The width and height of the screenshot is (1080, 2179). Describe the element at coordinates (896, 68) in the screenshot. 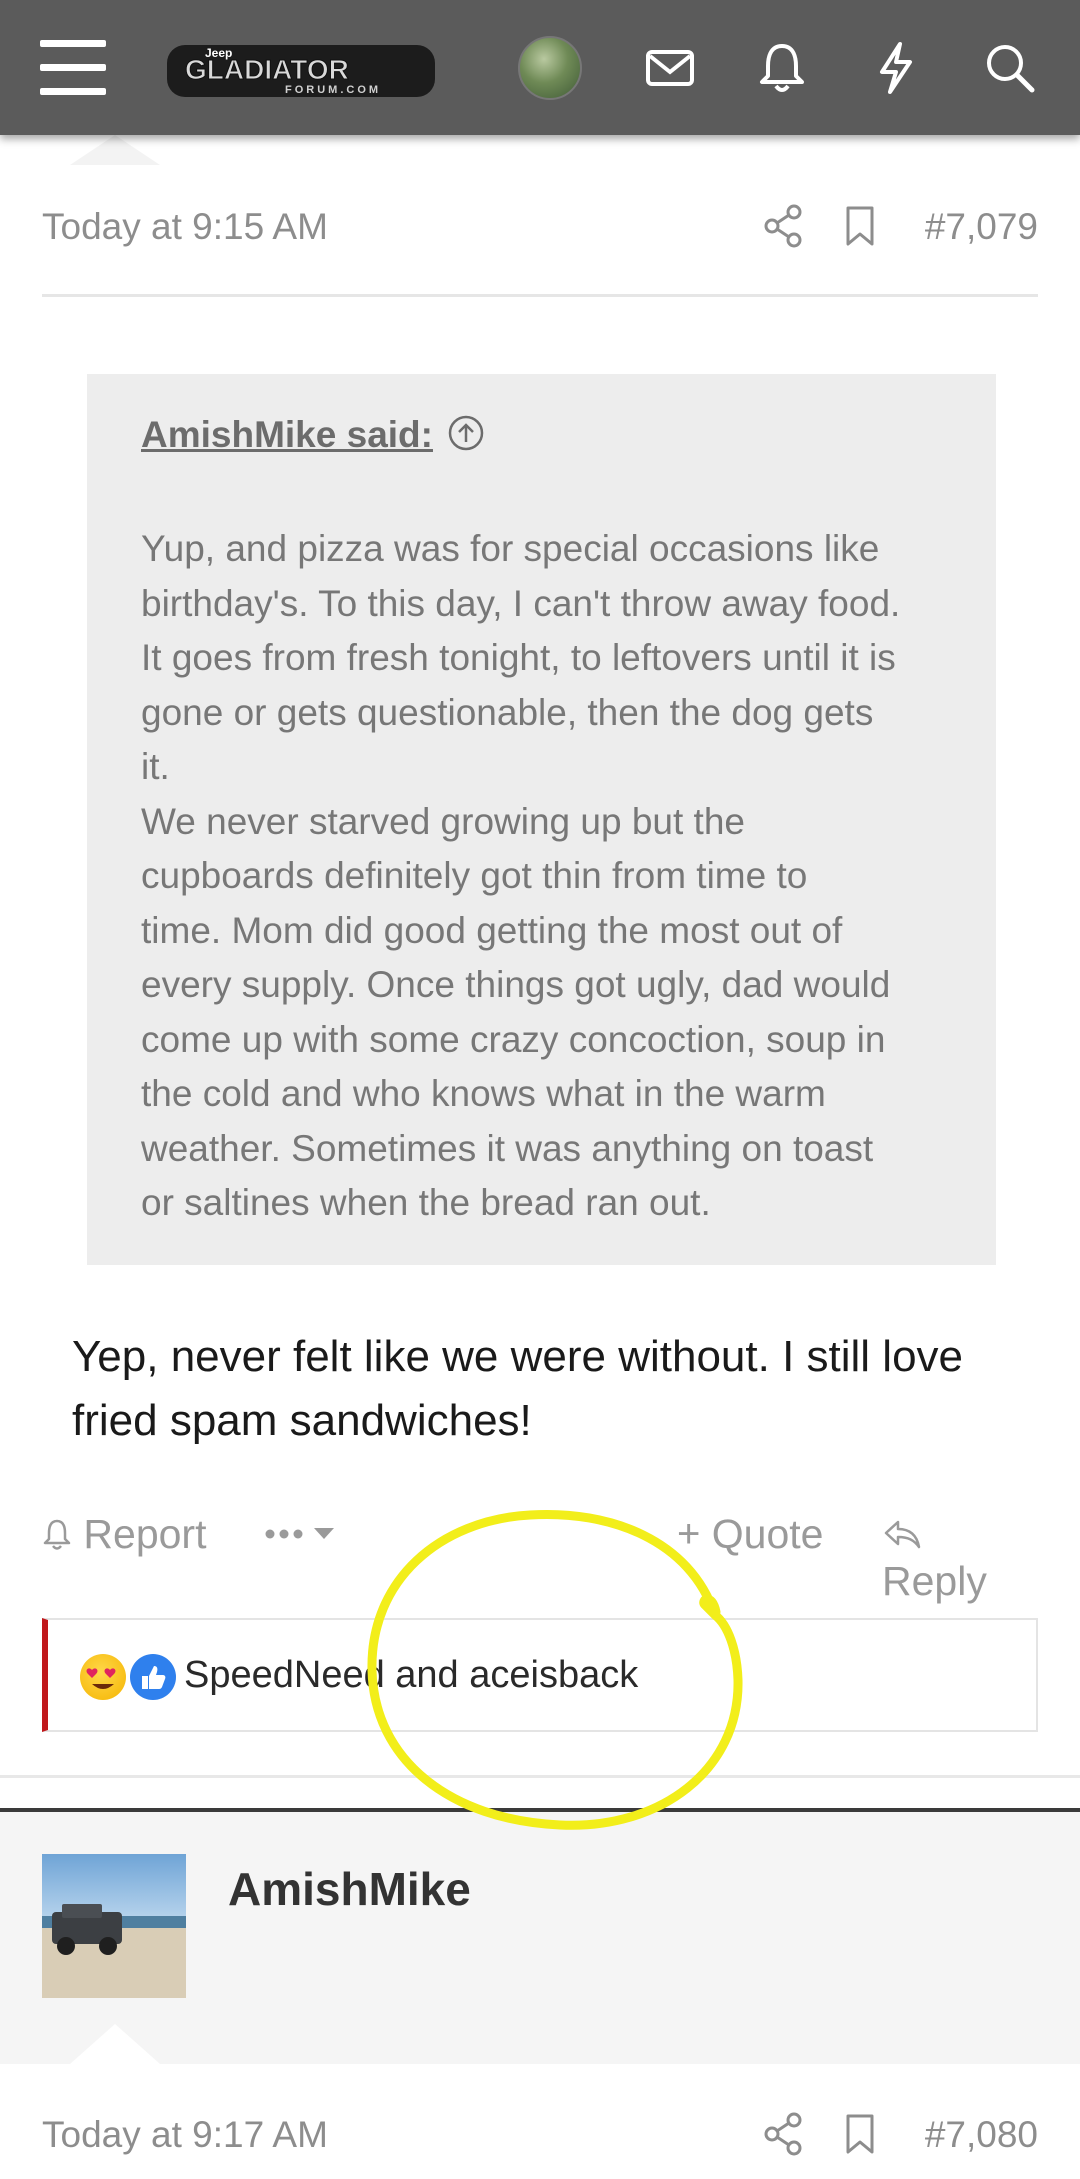

I see `lightning-icon` at that location.